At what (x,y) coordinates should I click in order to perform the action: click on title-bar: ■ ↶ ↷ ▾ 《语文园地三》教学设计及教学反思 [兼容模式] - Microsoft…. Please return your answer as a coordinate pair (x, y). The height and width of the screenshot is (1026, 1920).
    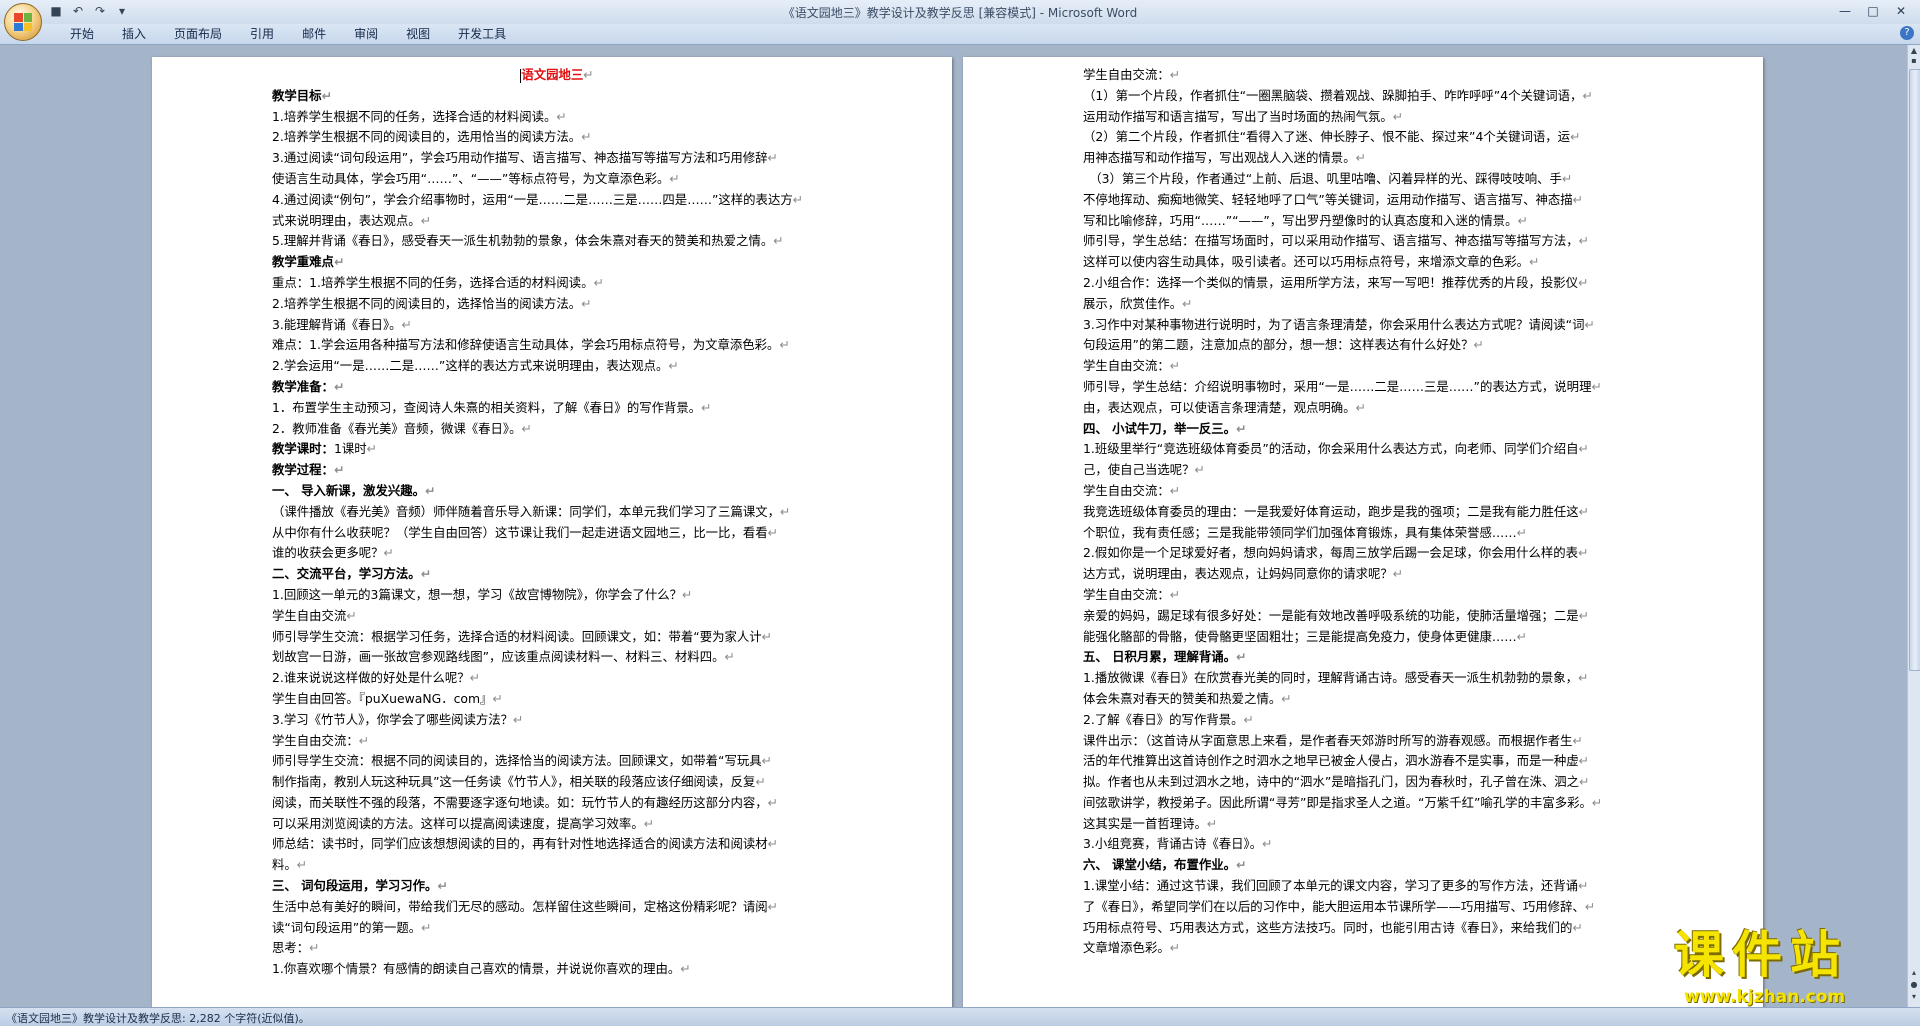
    Looking at the image, I should click on (960, 12).